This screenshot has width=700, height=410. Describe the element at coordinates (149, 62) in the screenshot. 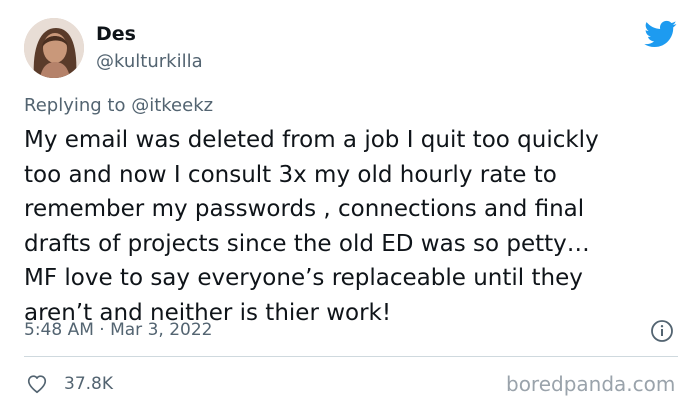

I see `author-handle: @kulturkilla` at that location.